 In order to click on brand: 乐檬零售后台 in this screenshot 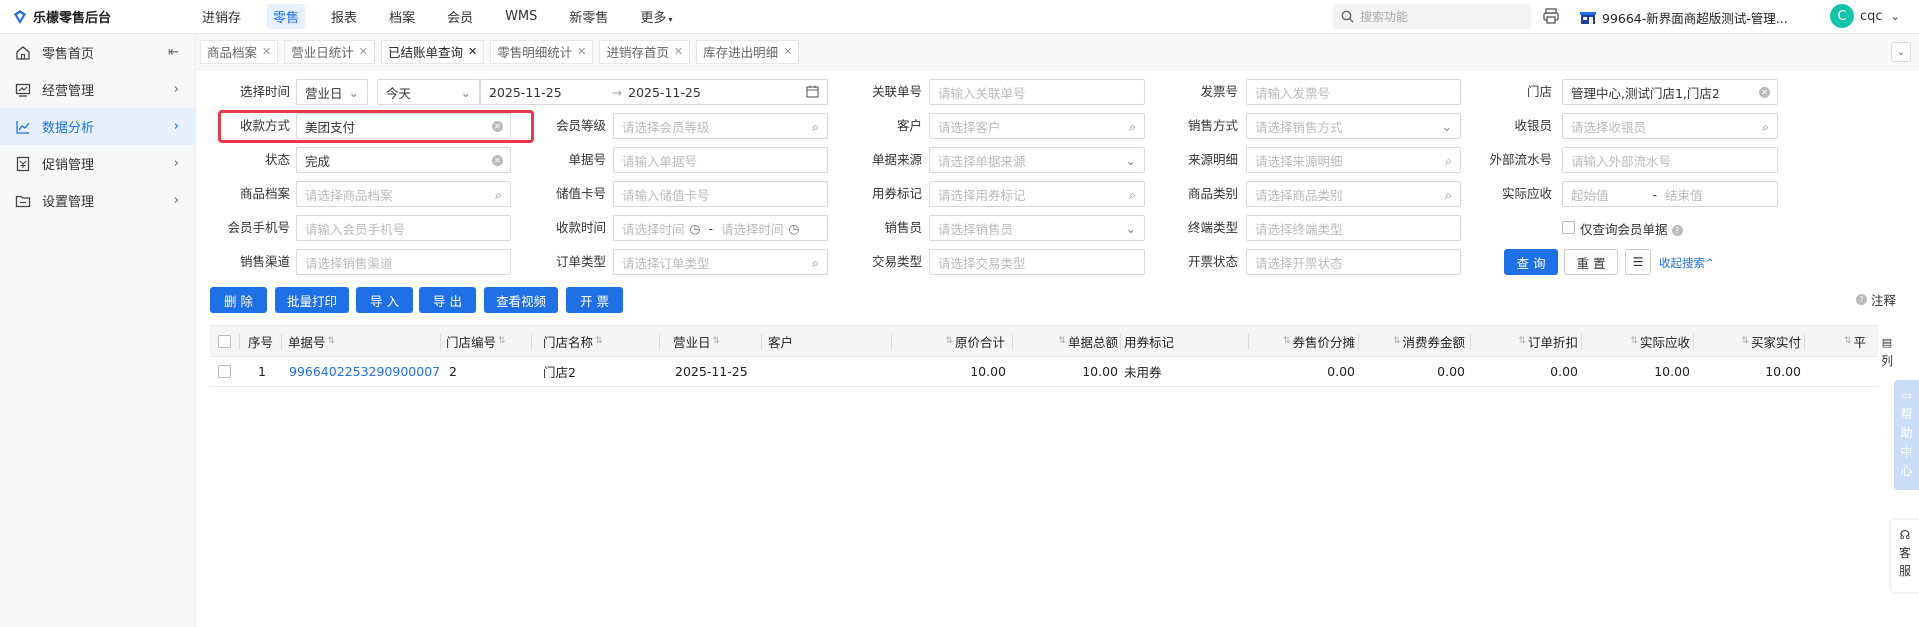, I will do `click(98, 16)`.